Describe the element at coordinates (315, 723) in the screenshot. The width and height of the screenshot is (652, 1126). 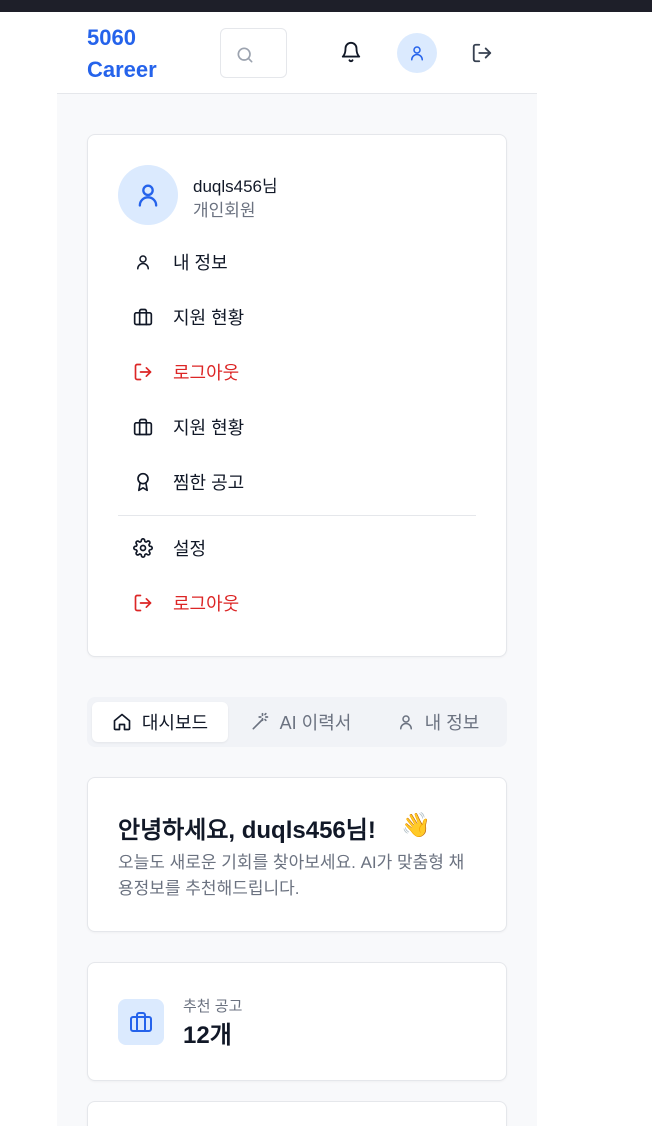
I see `tab-label: AI 이력서` at that location.